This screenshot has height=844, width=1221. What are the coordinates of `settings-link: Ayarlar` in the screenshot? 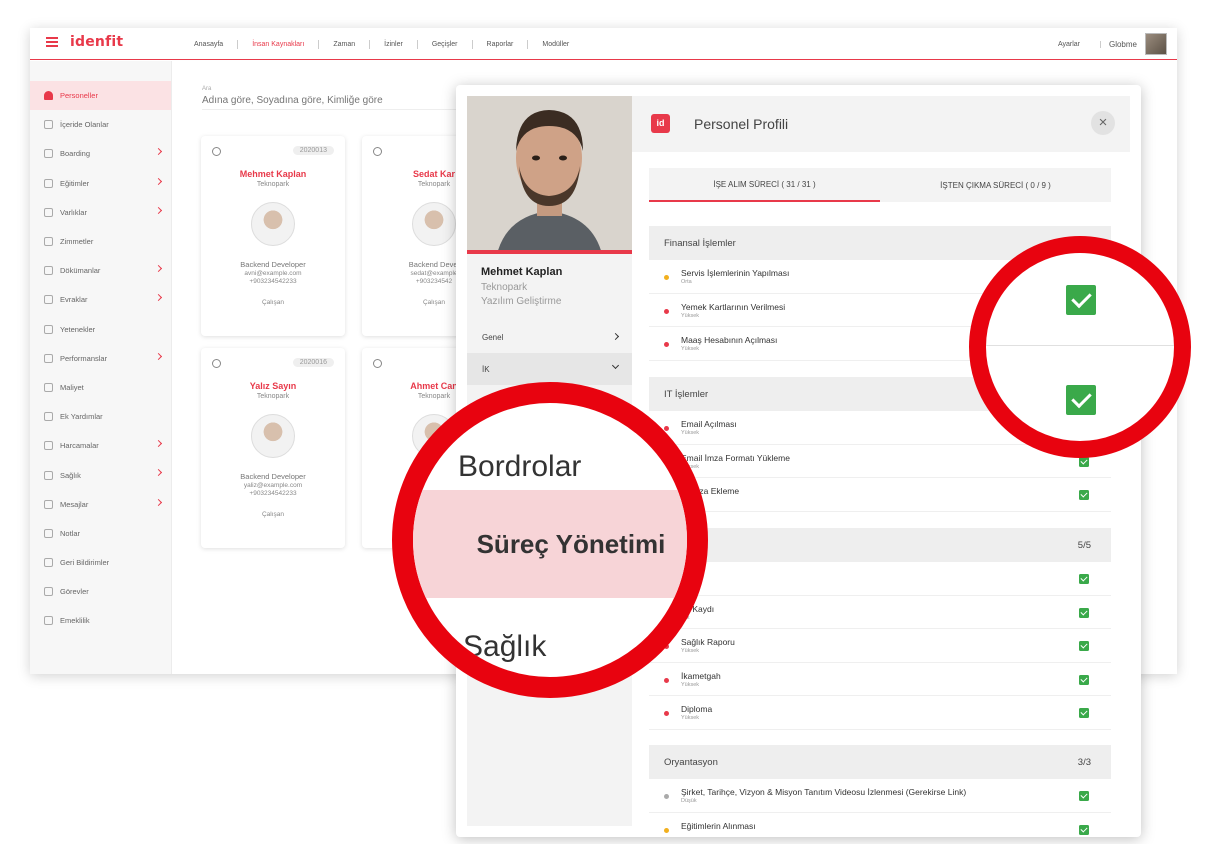 It's located at (1079, 44).